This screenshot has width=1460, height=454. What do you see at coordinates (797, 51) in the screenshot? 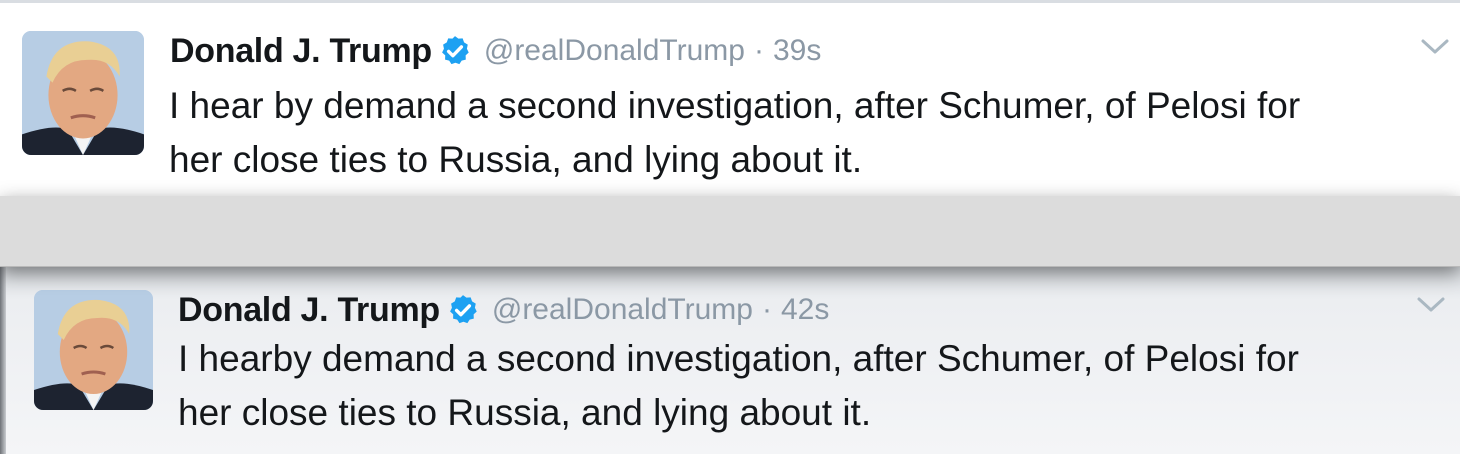
I see `timestamp: 39s` at bounding box center [797, 51].